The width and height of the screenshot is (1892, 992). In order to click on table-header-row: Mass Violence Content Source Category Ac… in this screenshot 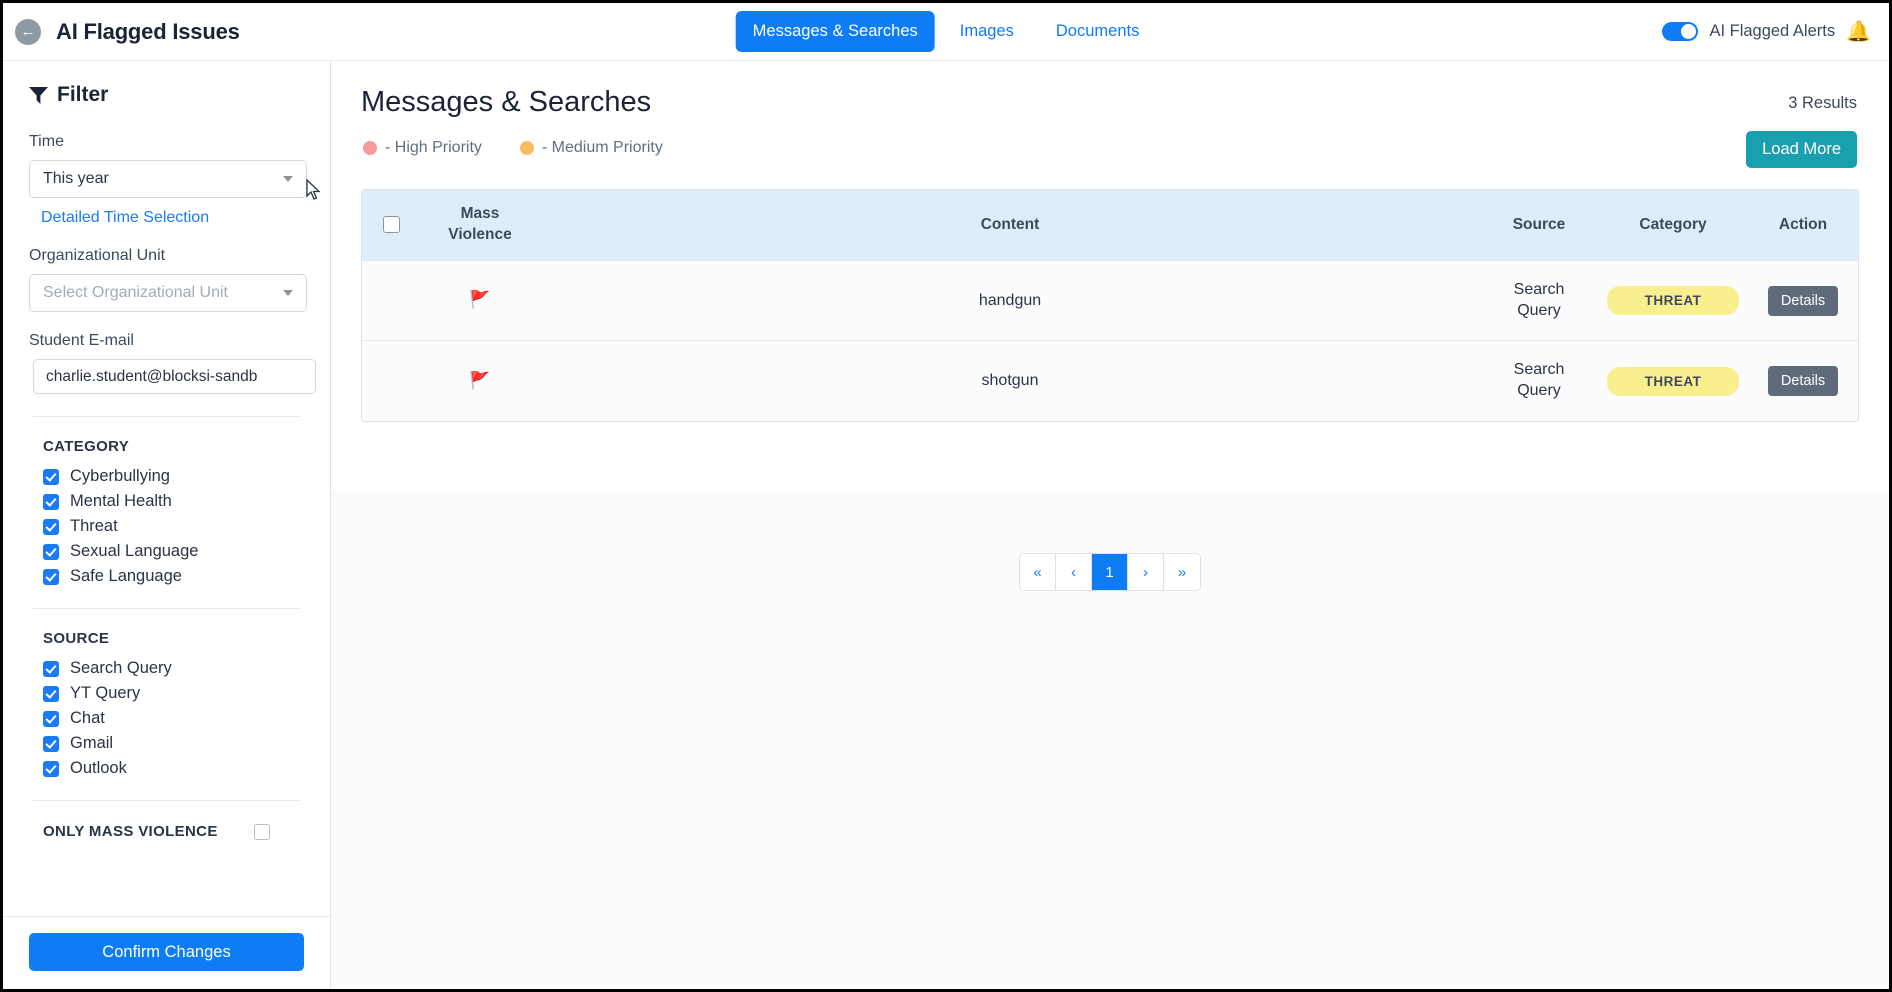, I will do `click(1110, 225)`.